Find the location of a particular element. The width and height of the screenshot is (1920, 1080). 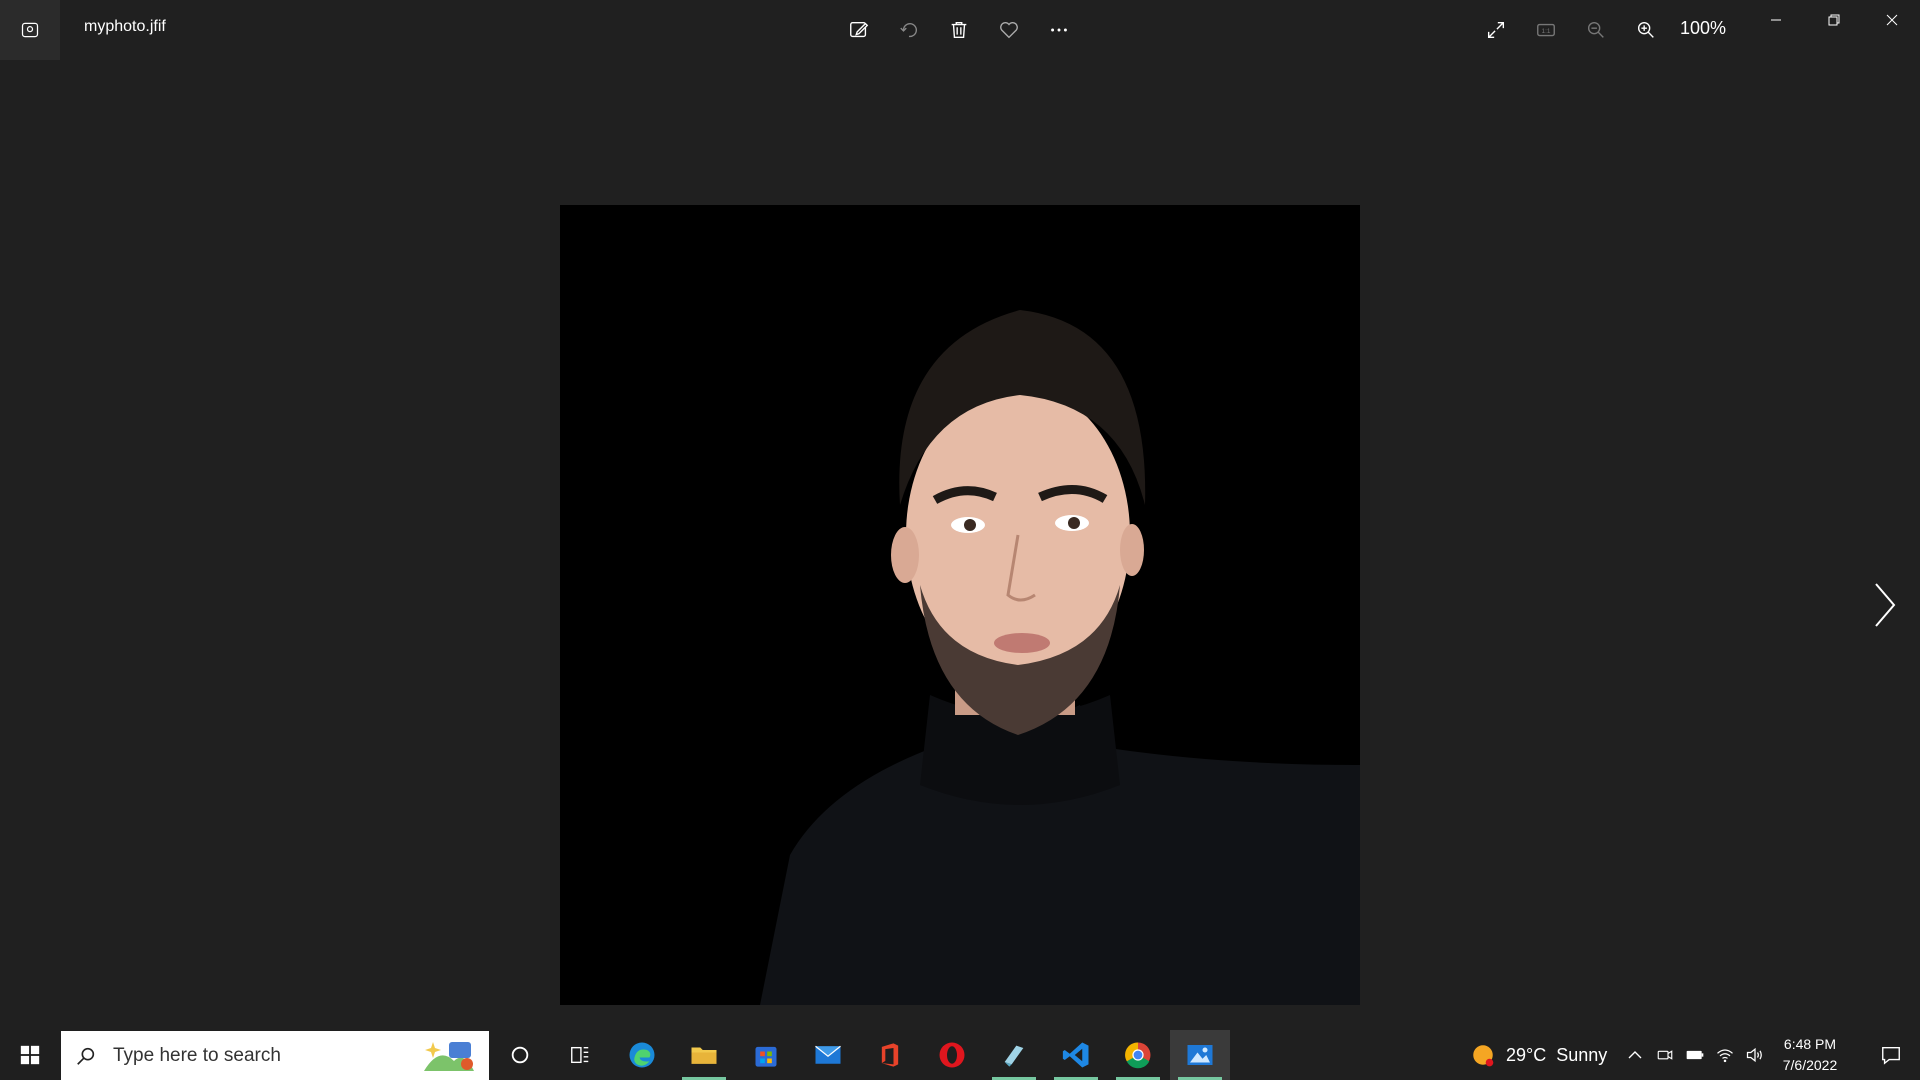

notification-icon is located at coordinates (1891, 1055).